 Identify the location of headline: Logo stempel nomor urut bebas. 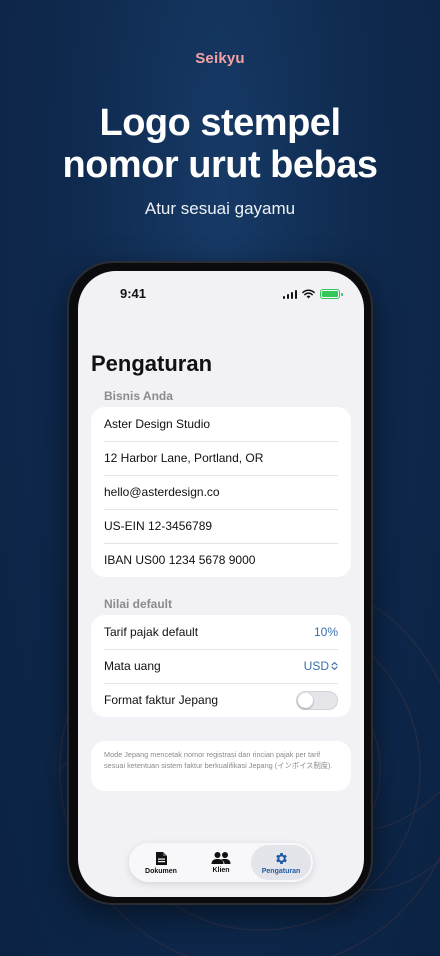
(220, 144).